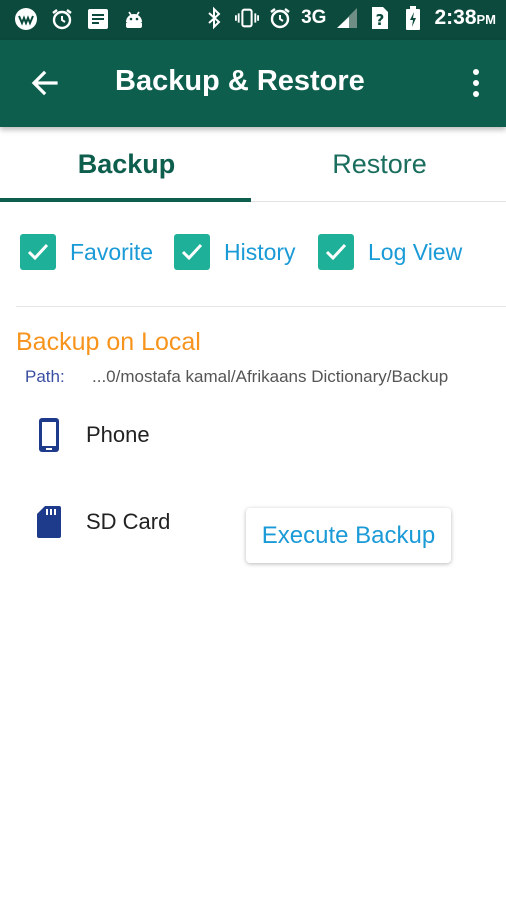 This screenshot has height=900, width=506. Describe the element at coordinates (126, 164) in the screenshot. I see `tab-backup: Backup` at that location.